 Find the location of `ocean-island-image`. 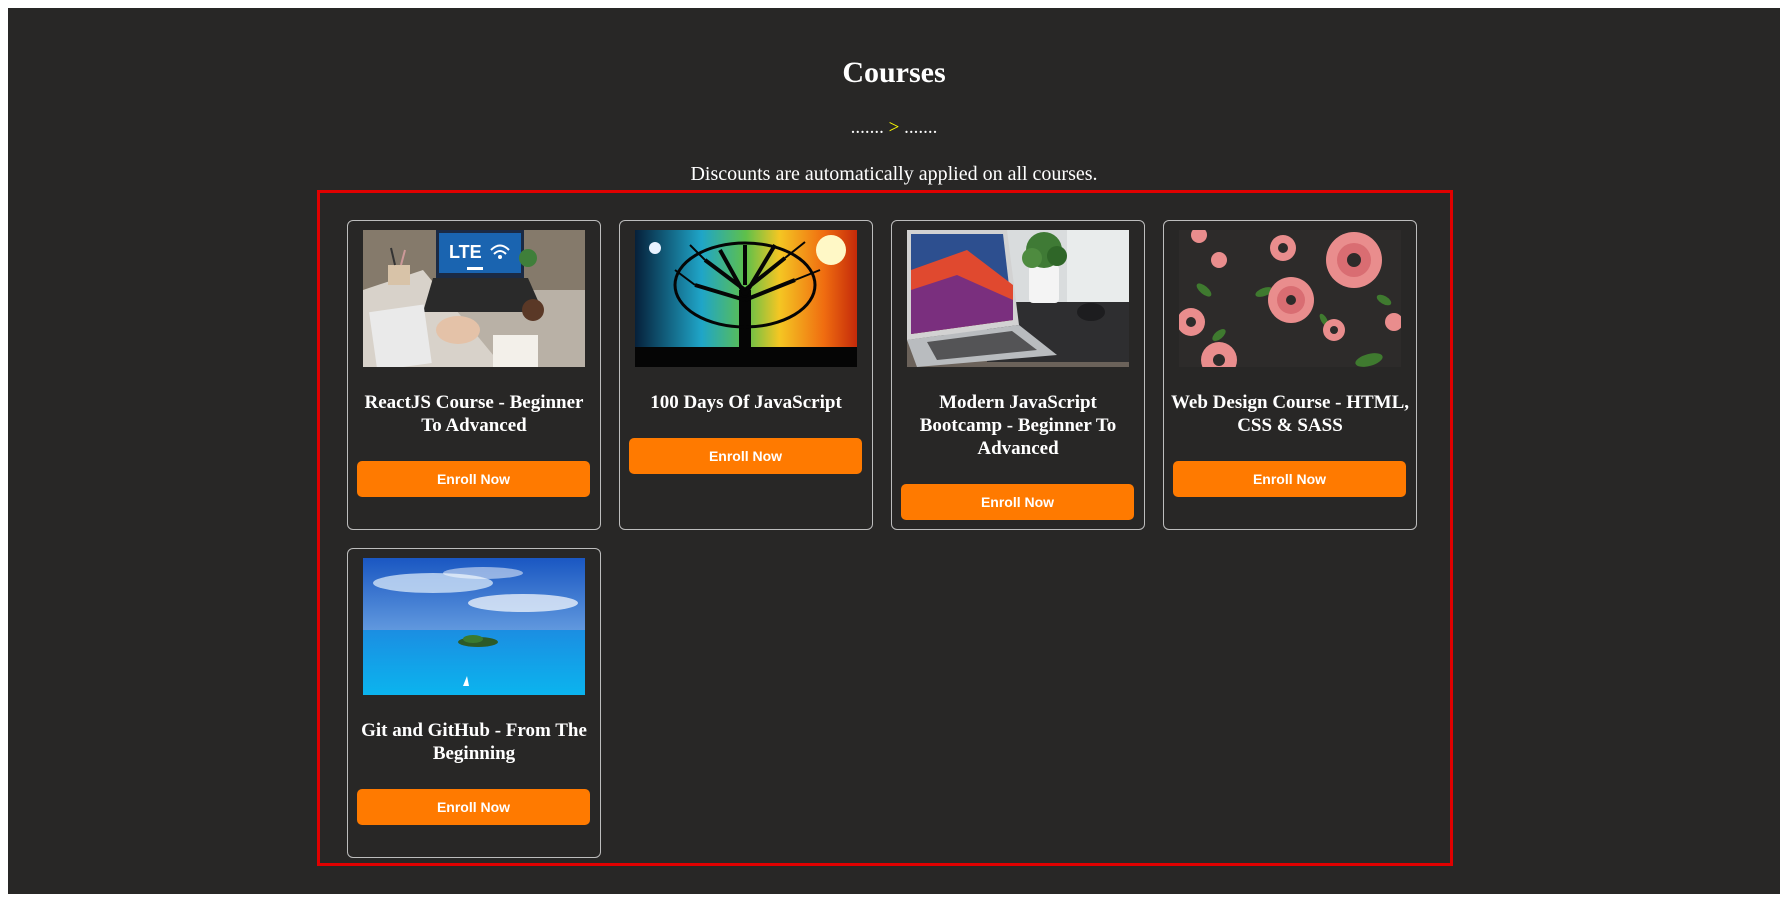

ocean-island-image is located at coordinates (474, 626).